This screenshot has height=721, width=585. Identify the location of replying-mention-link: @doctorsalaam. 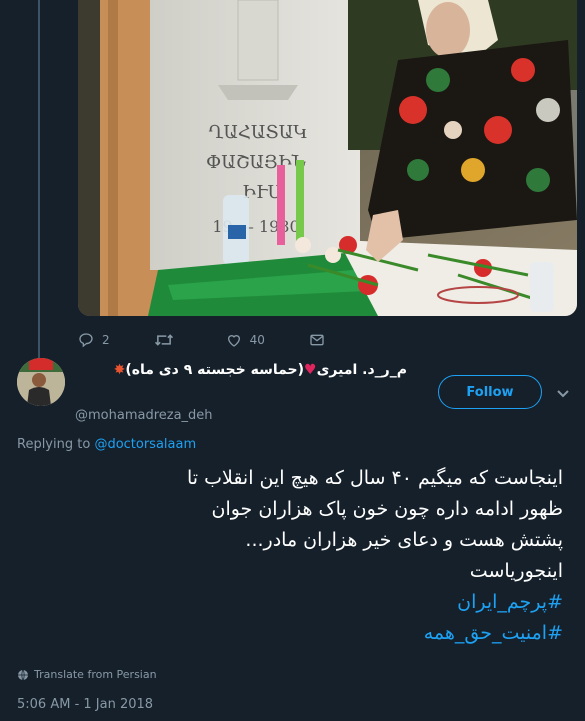
(145, 444).